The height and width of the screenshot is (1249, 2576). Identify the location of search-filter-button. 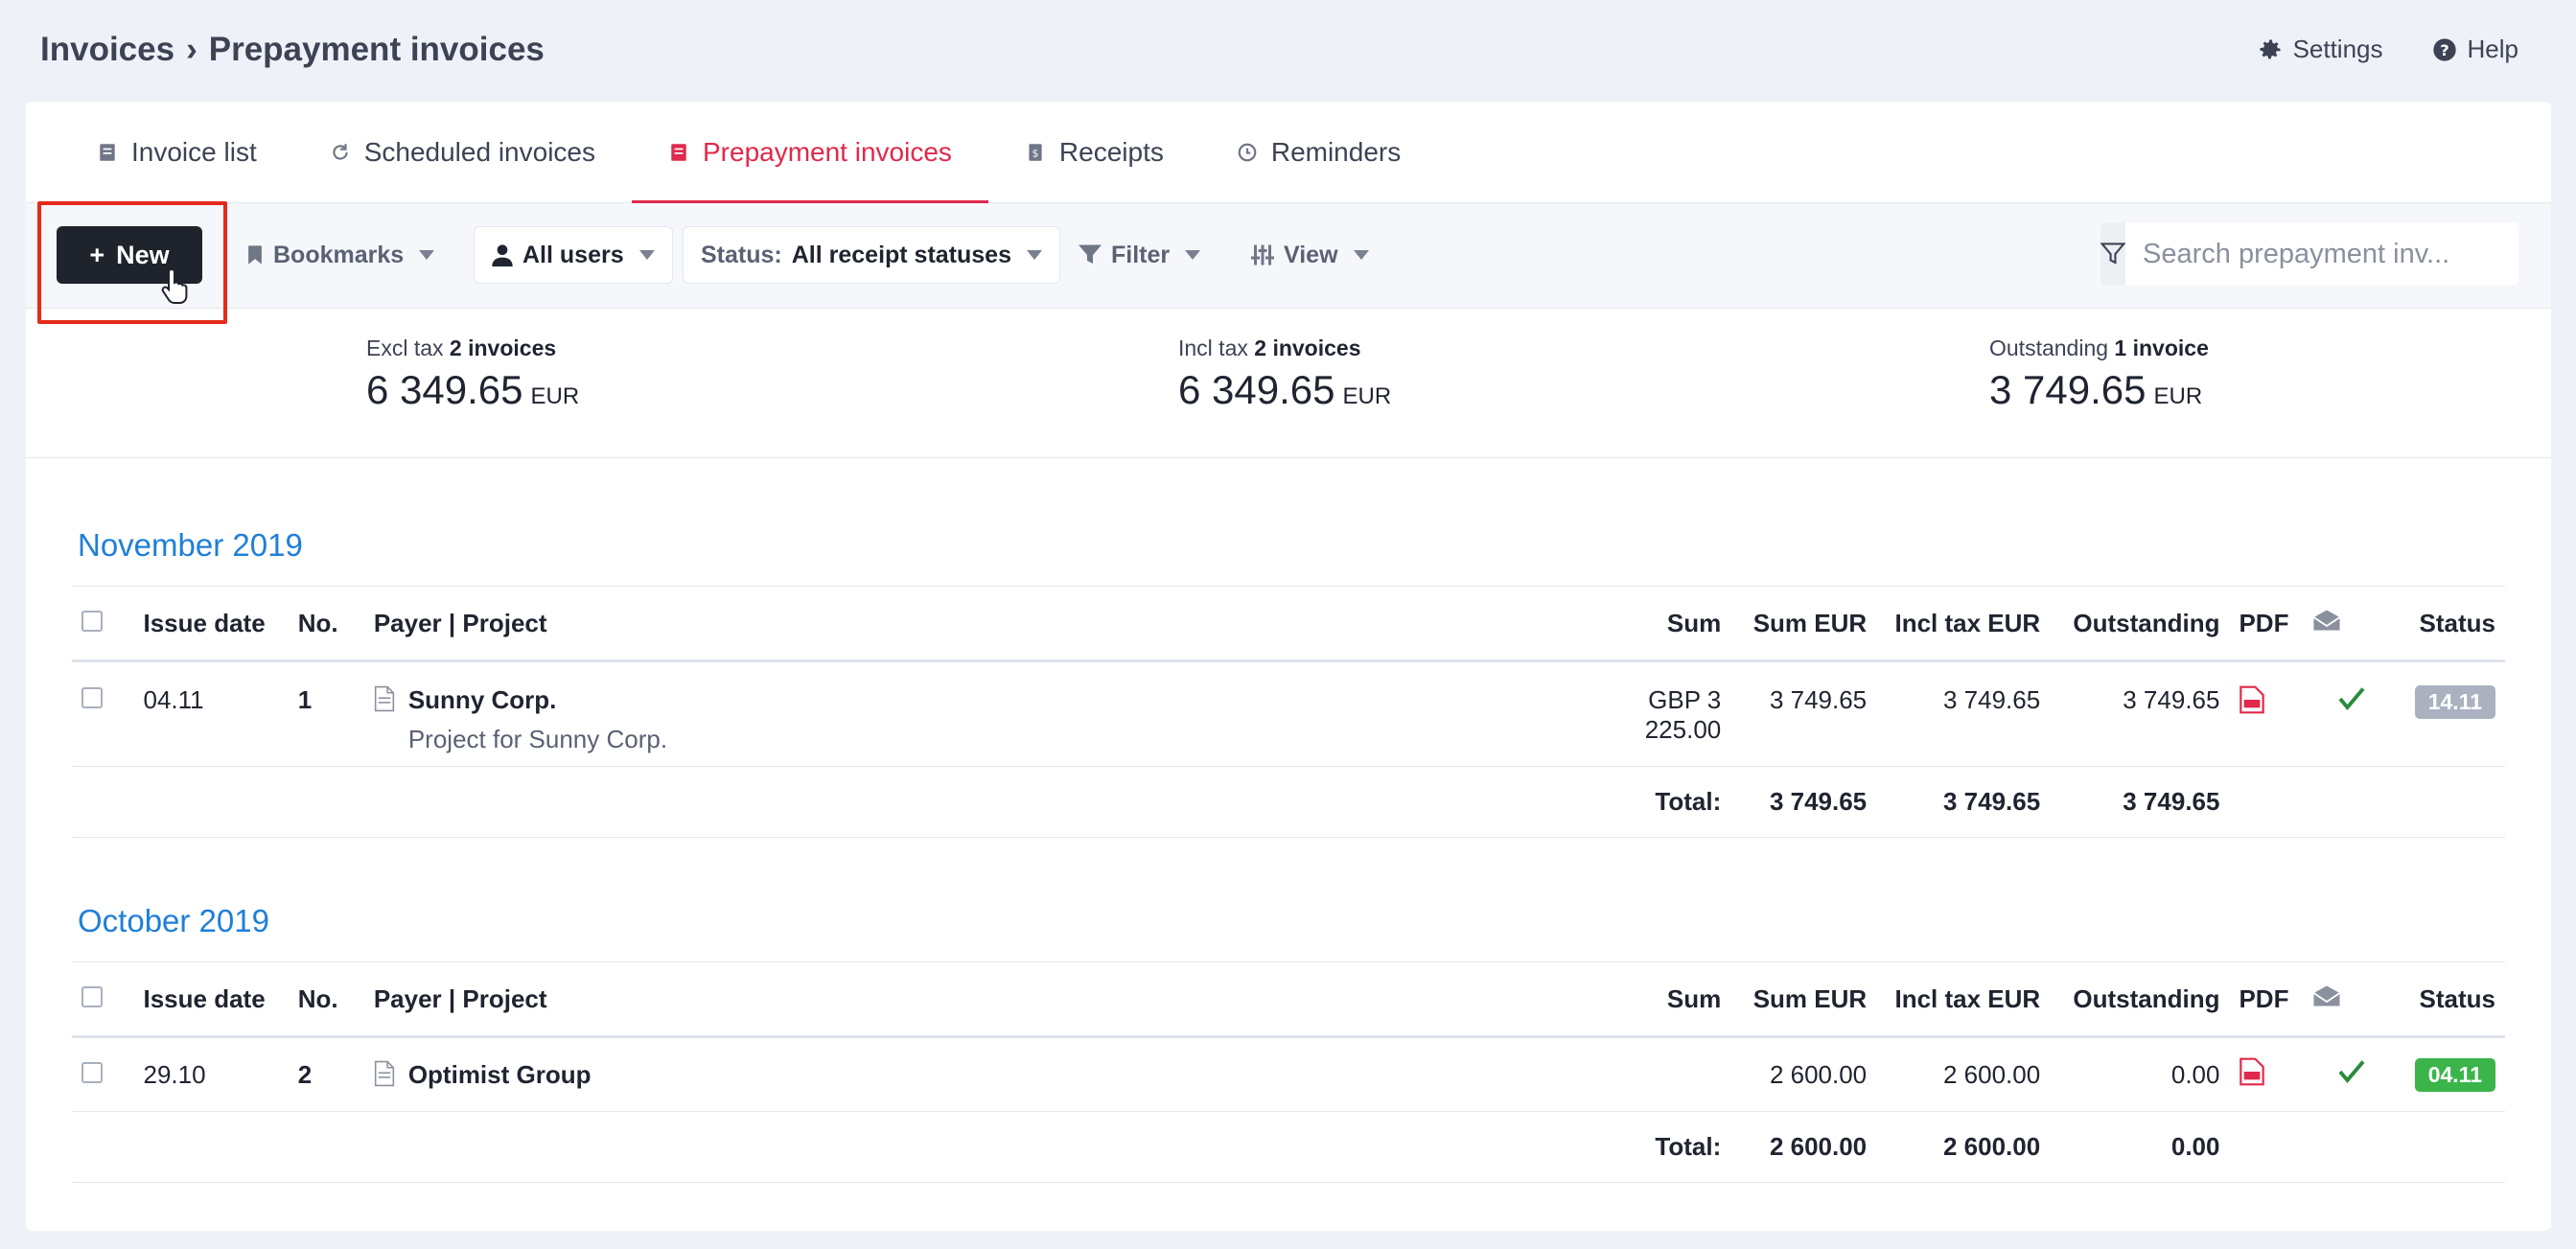
(2113, 254).